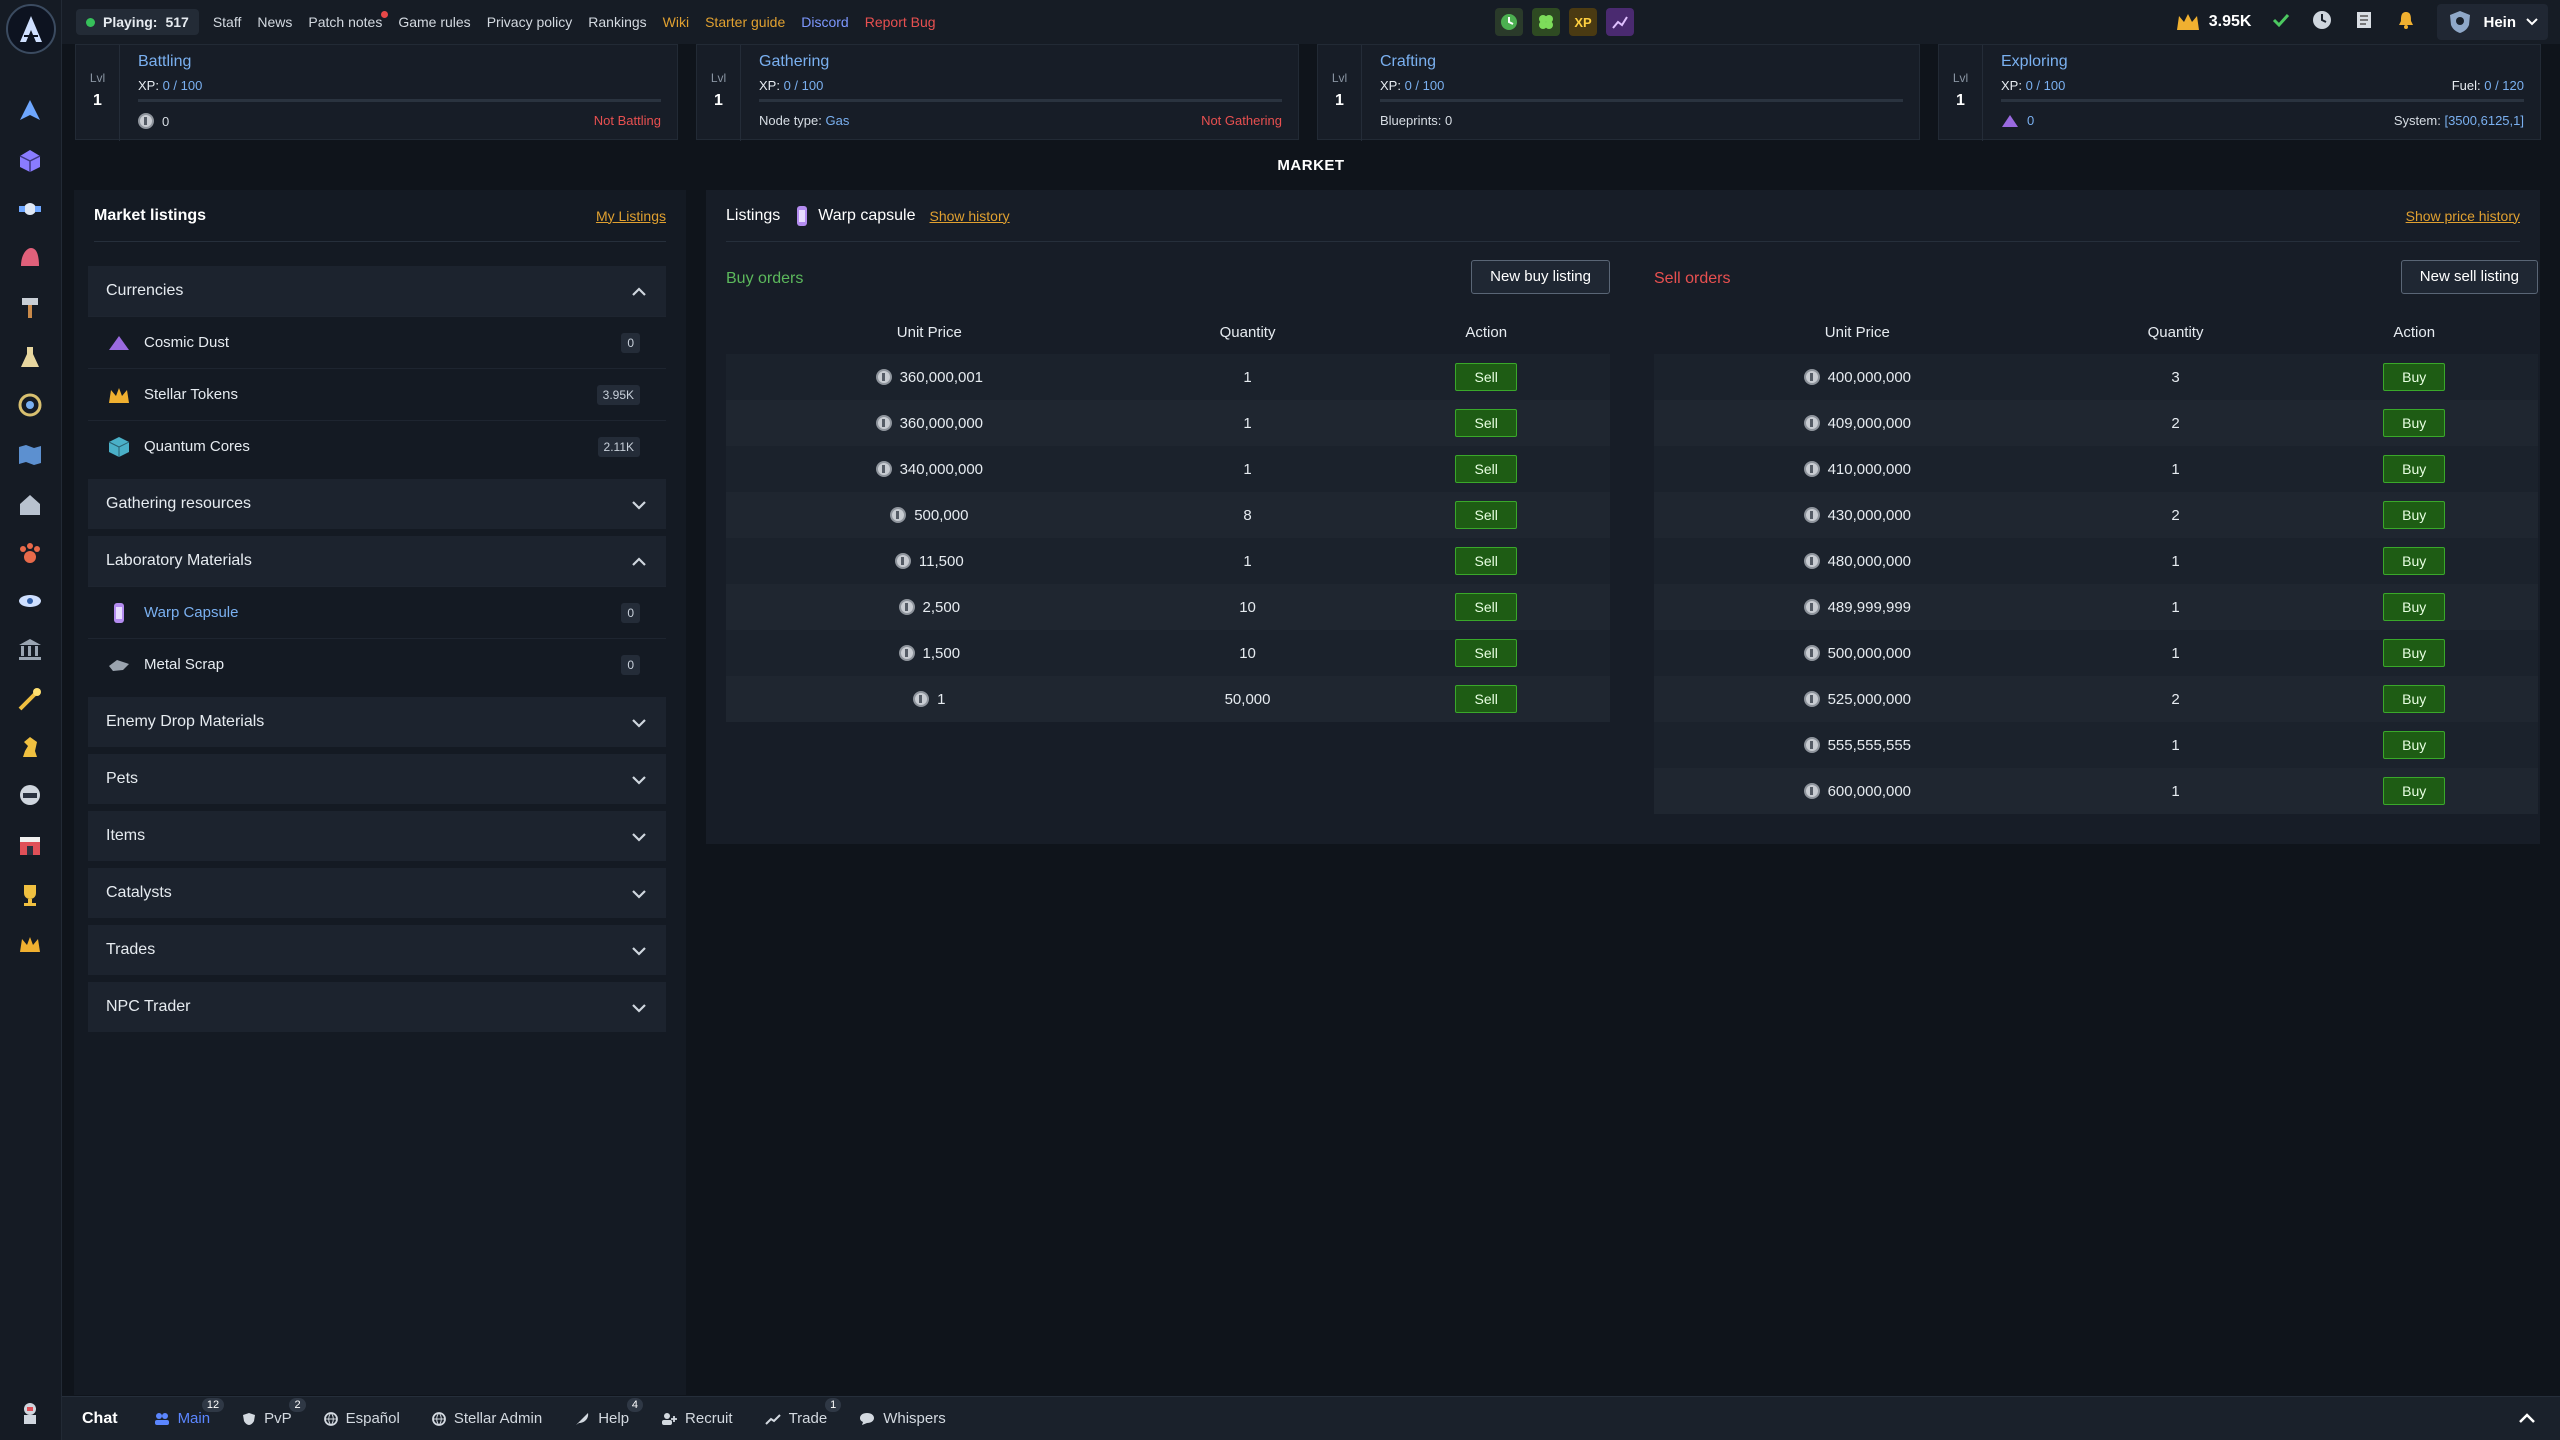 The height and width of the screenshot is (1440, 2560). I want to click on category-item: Metal Scrap 0, so click(377, 664).